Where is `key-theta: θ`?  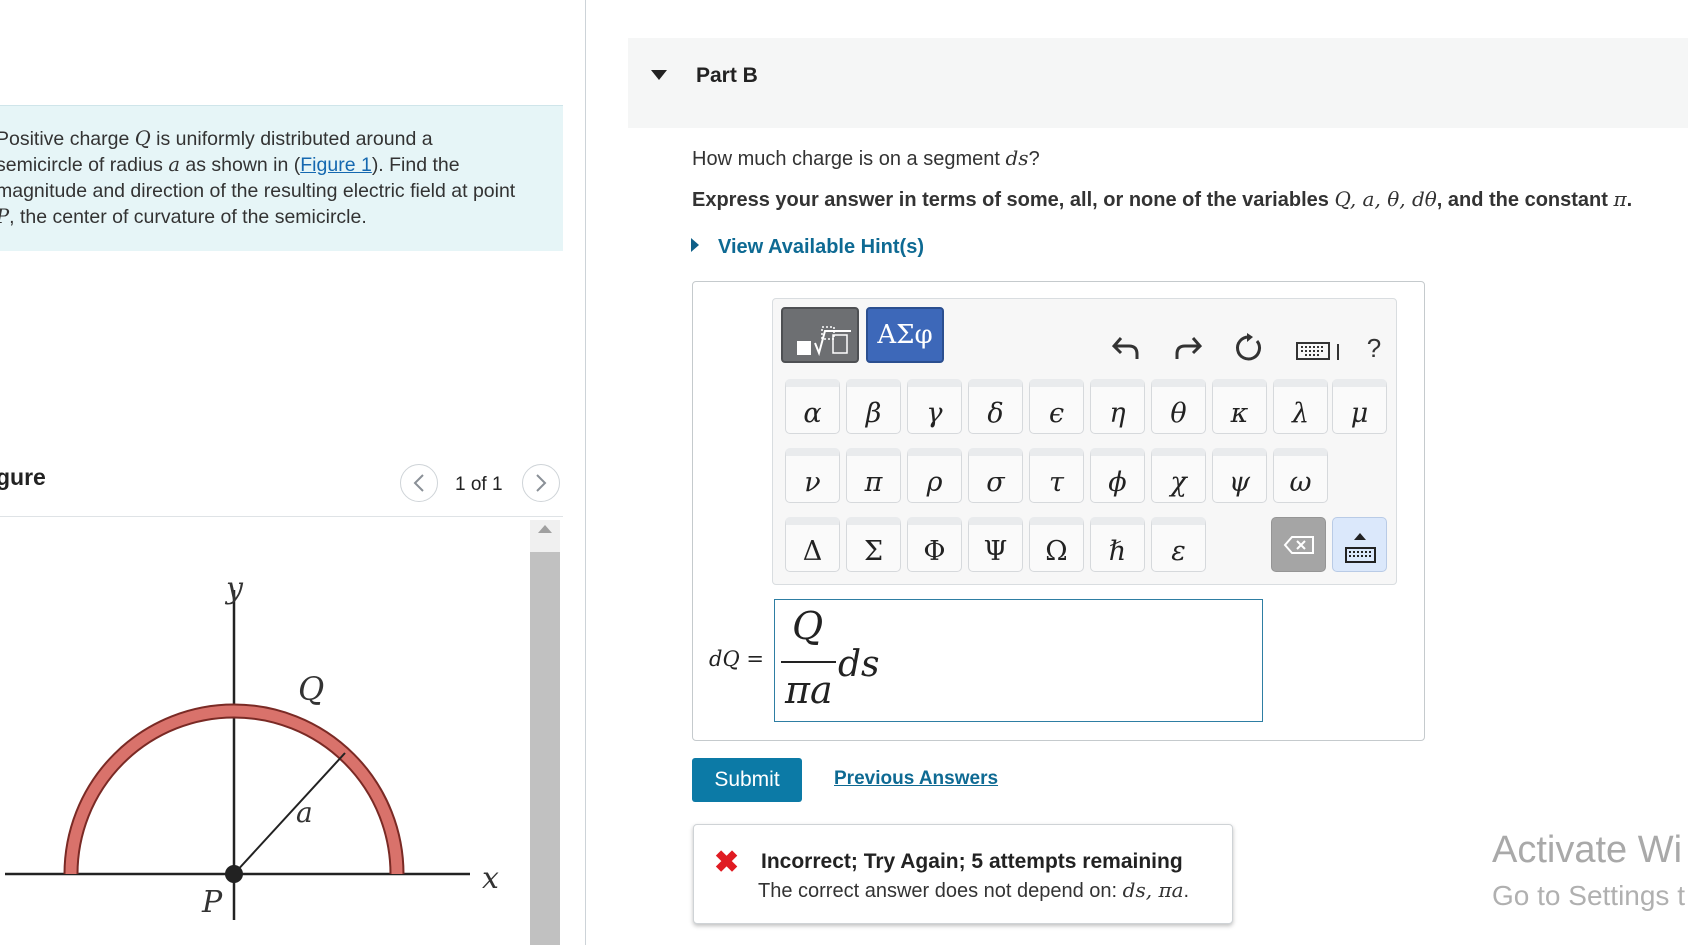
key-theta: θ is located at coordinates (1178, 406).